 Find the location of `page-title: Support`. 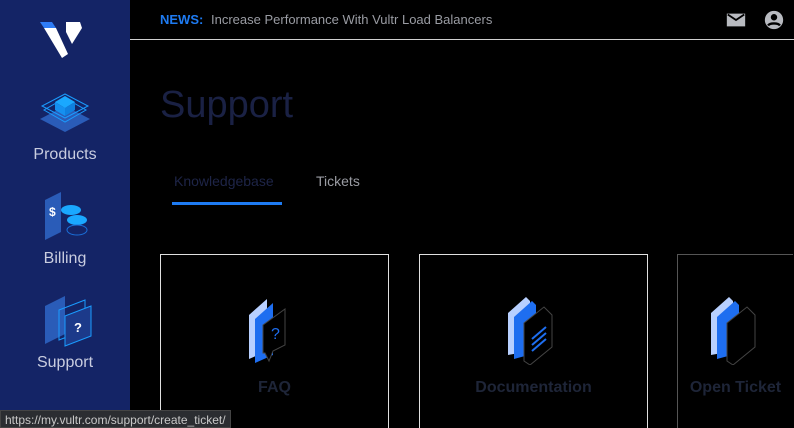

page-title: Support is located at coordinates (227, 105).